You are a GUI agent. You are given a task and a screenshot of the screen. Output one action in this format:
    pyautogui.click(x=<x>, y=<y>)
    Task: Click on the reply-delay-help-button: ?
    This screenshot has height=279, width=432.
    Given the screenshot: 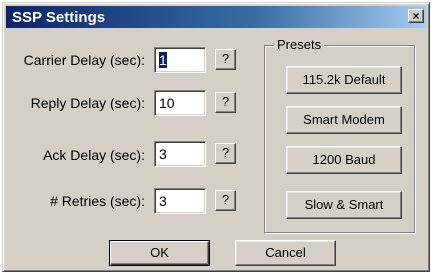 What is the action you would take?
    pyautogui.click(x=225, y=102)
    